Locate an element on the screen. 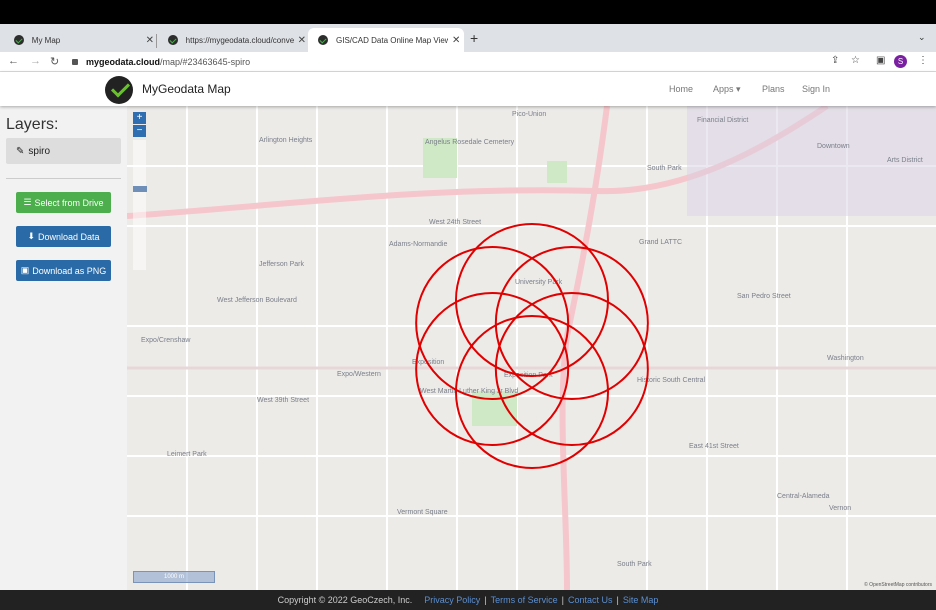  url-field: mygeodata.cloud /map/#23463645-spiro is located at coordinates (452, 62).